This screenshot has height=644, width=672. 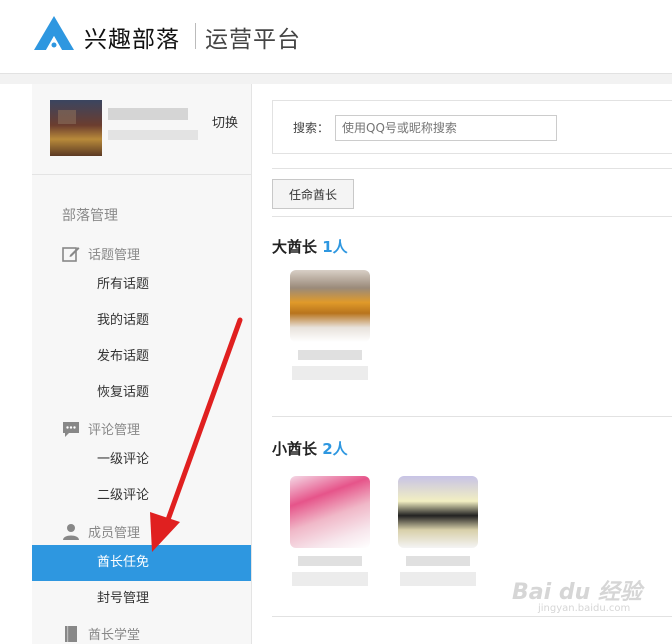 What do you see at coordinates (335, 449) in the screenshot?
I see `small-chief-count: 2人` at bounding box center [335, 449].